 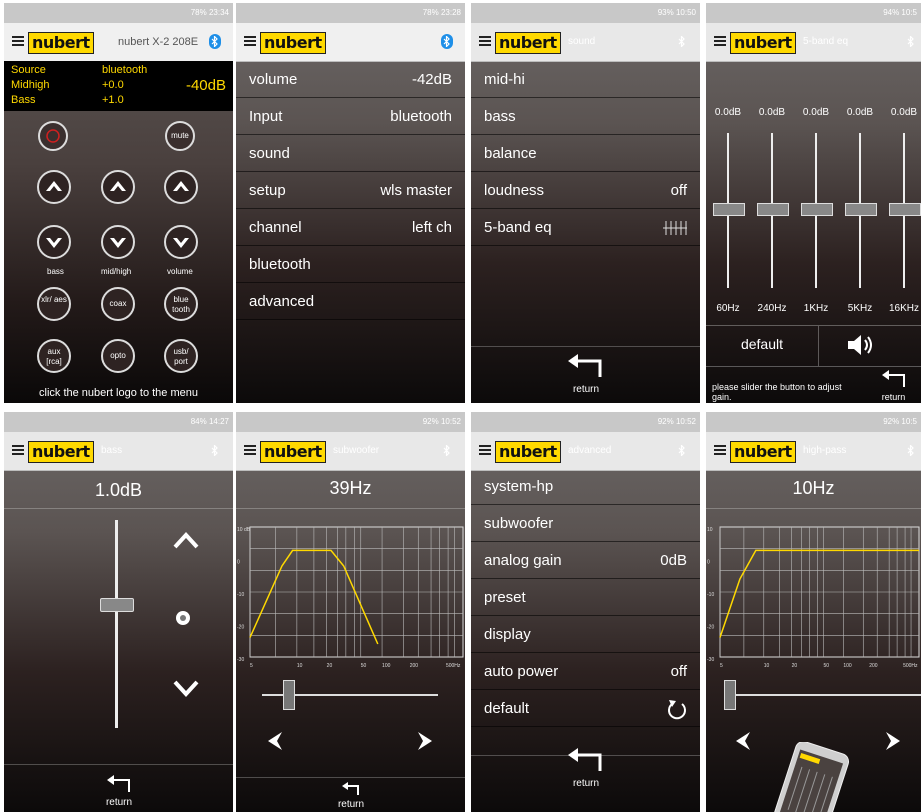 What do you see at coordinates (585, 671) in the screenshot?
I see `menu-item-auto-power: auto power off` at bounding box center [585, 671].